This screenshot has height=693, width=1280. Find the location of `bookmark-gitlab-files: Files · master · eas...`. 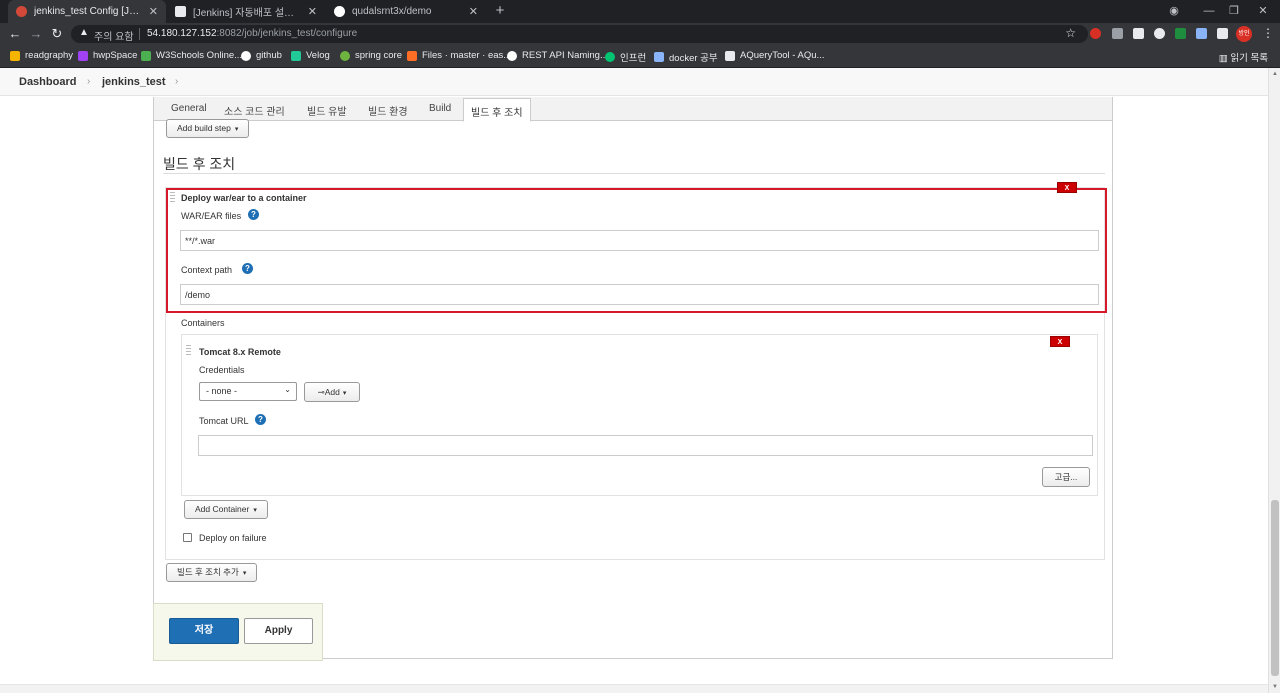

bookmark-gitlab-files: Files · master · eas... is located at coordinates (459, 55).